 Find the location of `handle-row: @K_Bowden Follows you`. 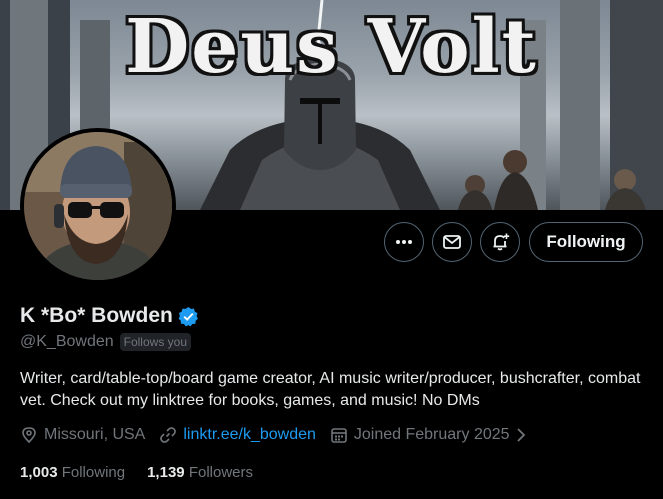

handle-row: @K_Bowden Follows you is located at coordinates (105, 342).